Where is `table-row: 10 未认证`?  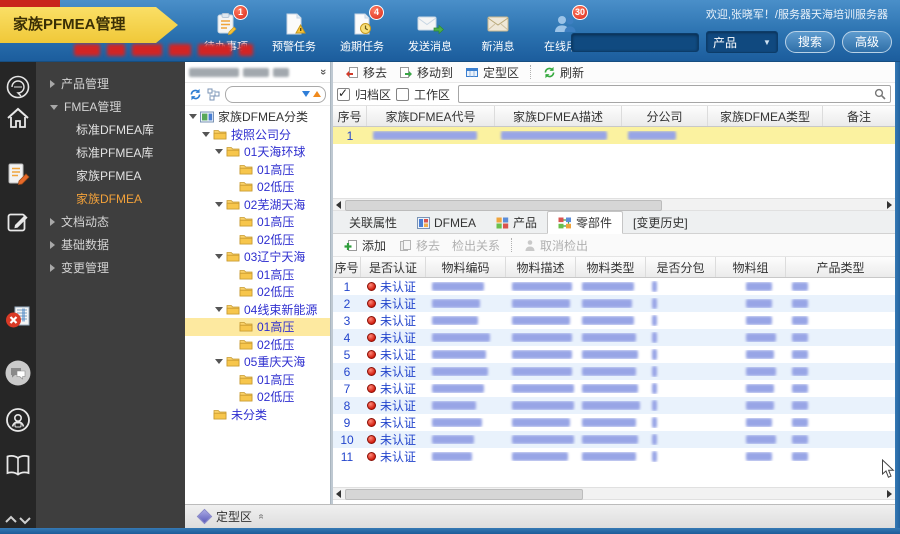 table-row: 10 未认证 is located at coordinates (614, 439).